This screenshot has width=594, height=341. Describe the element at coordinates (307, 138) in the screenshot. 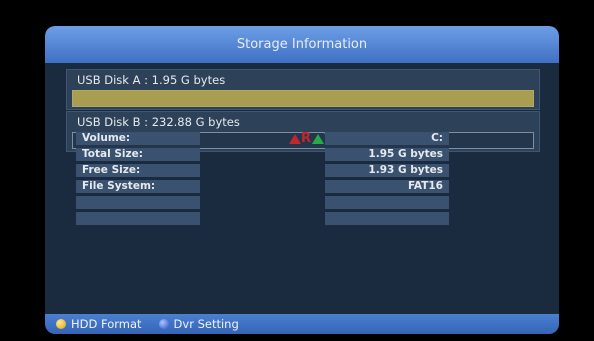

I see `watermark-letter-r: R` at that location.